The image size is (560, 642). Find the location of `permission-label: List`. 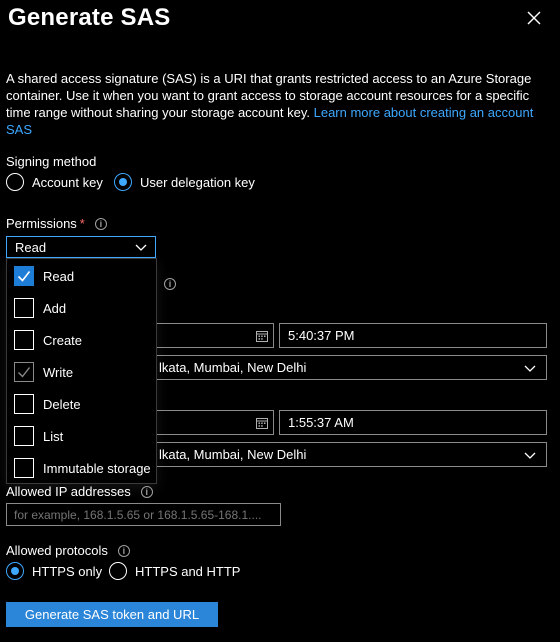

permission-label: List is located at coordinates (53, 436).